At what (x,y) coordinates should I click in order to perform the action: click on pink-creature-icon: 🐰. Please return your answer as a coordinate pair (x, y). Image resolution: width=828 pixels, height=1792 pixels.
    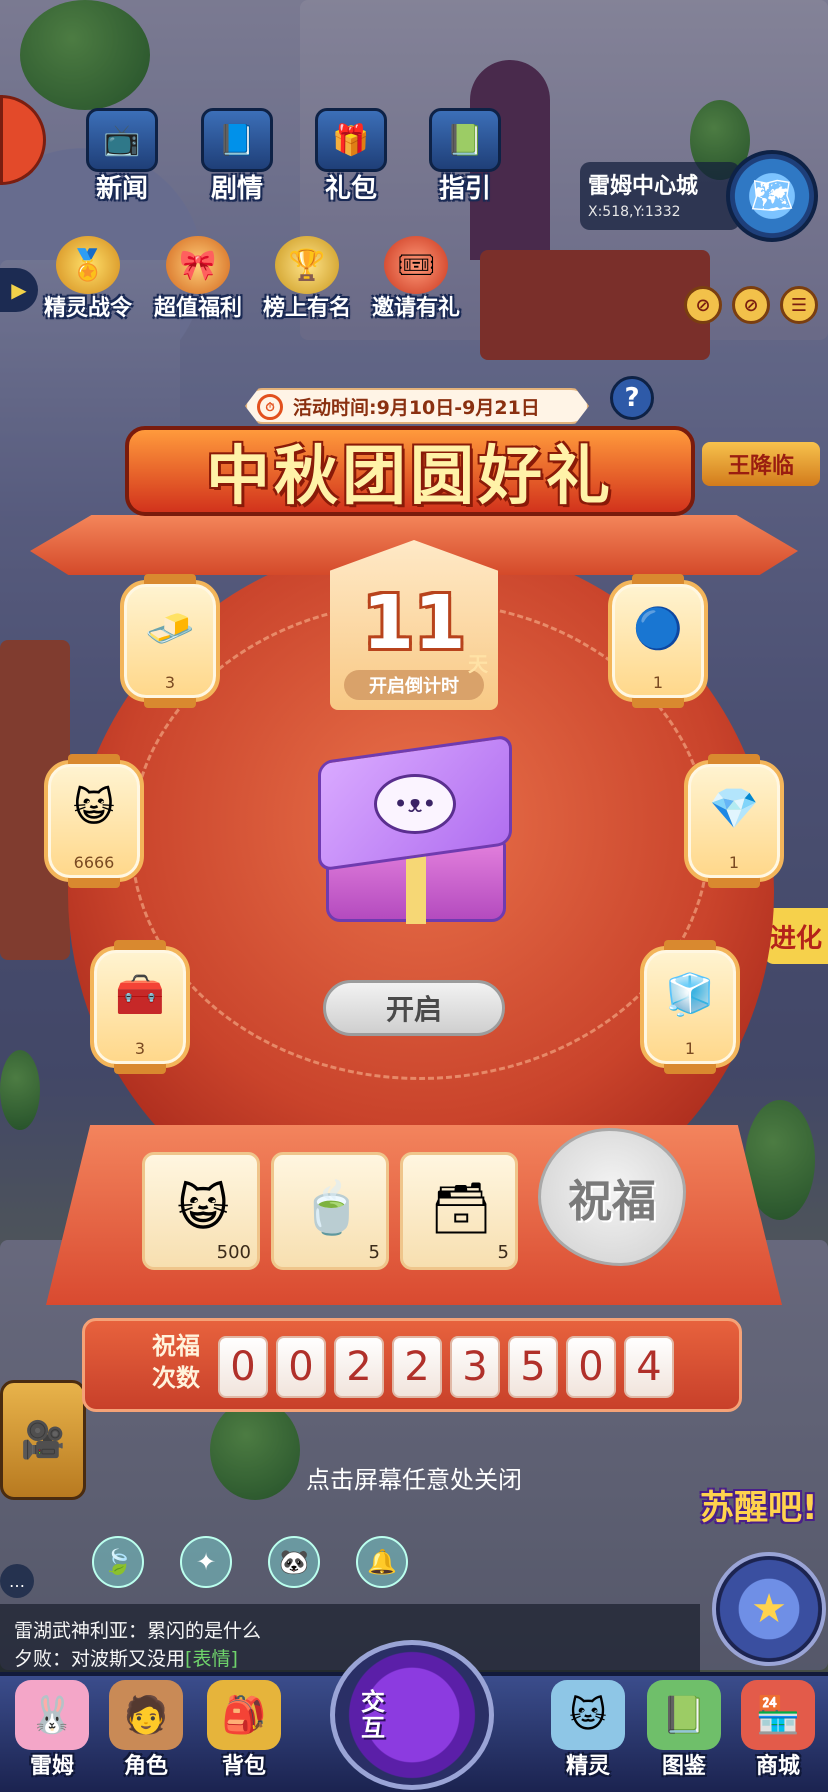
    Looking at the image, I should click on (52, 1715).